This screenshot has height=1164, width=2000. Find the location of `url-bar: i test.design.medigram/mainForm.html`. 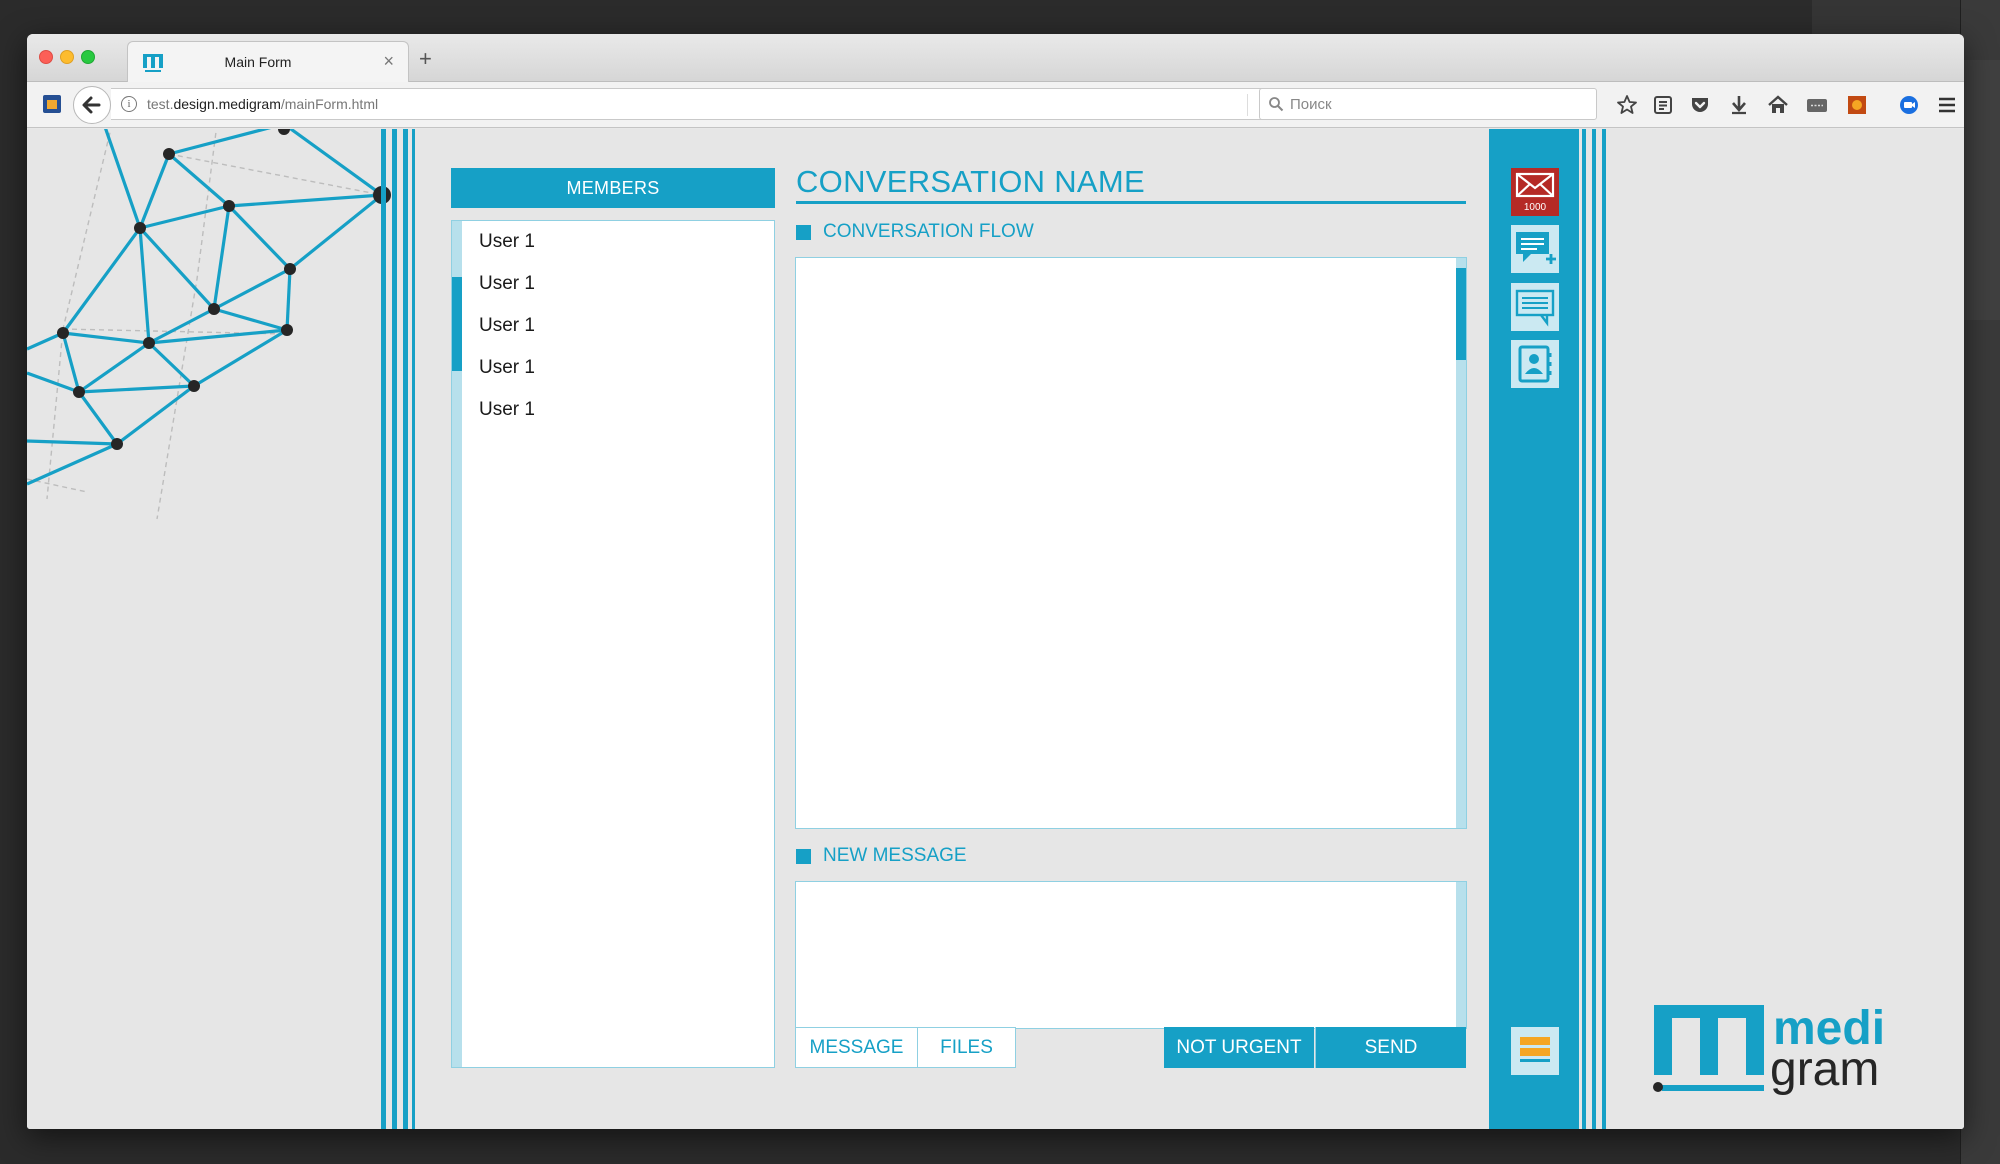

url-bar: i test.design.medigram/mainForm.html is located at coordinates (701, 104).